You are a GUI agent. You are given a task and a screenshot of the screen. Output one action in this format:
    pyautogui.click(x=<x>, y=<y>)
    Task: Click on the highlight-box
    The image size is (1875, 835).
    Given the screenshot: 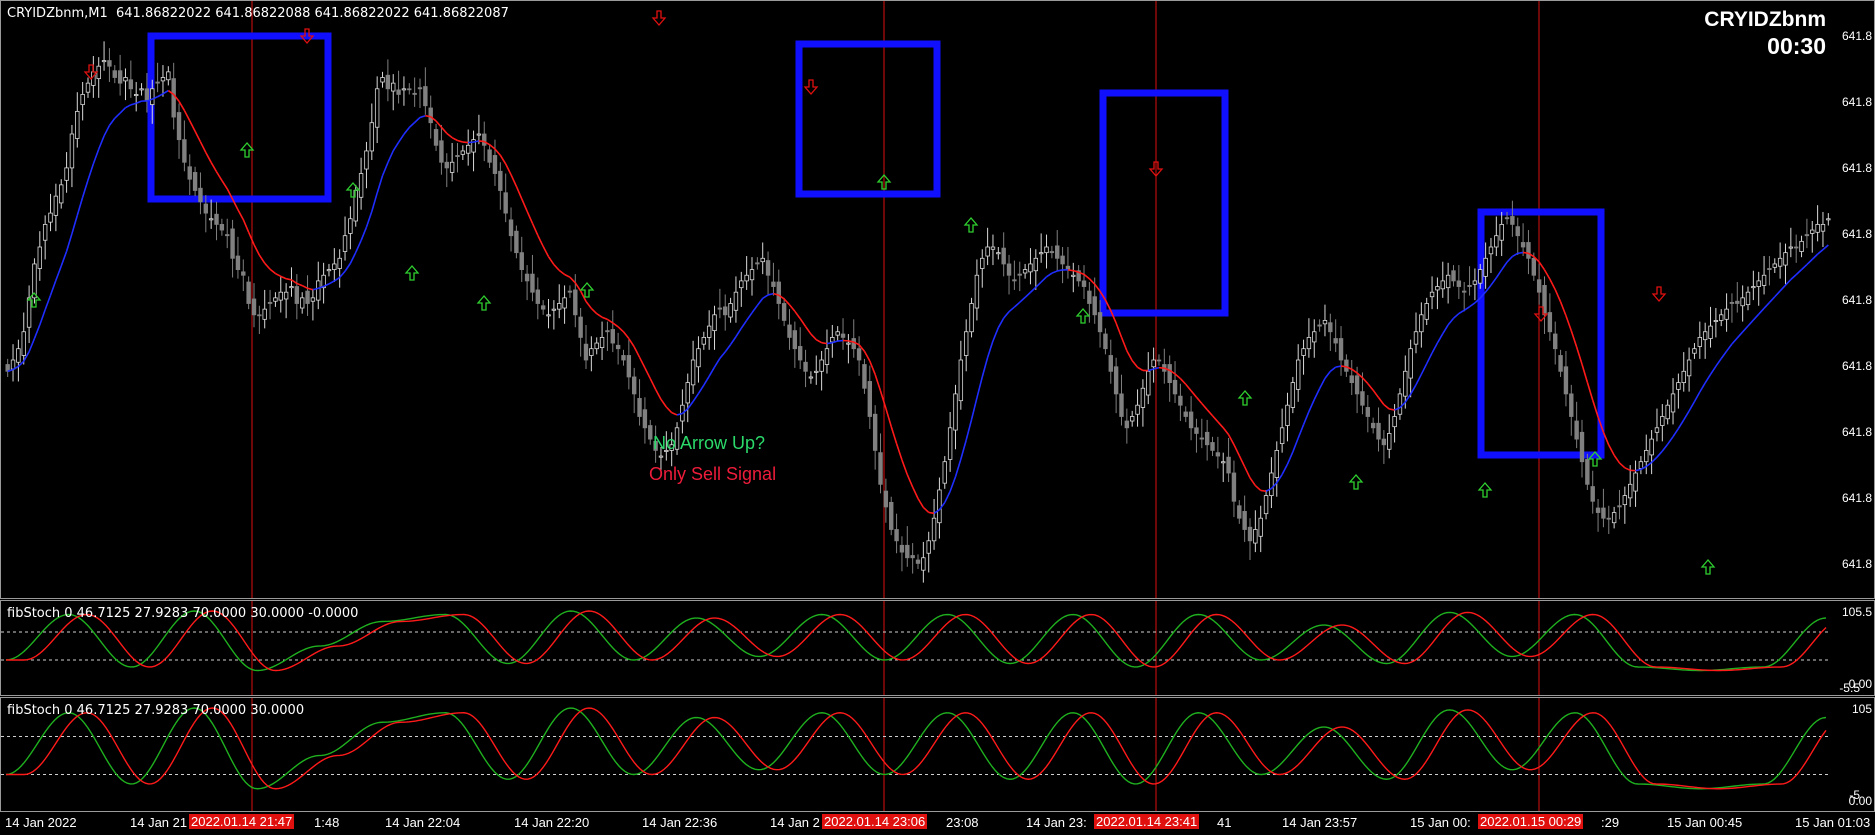 What is the action you would take?
    pyautogui.click(x=1164, y=203)
    